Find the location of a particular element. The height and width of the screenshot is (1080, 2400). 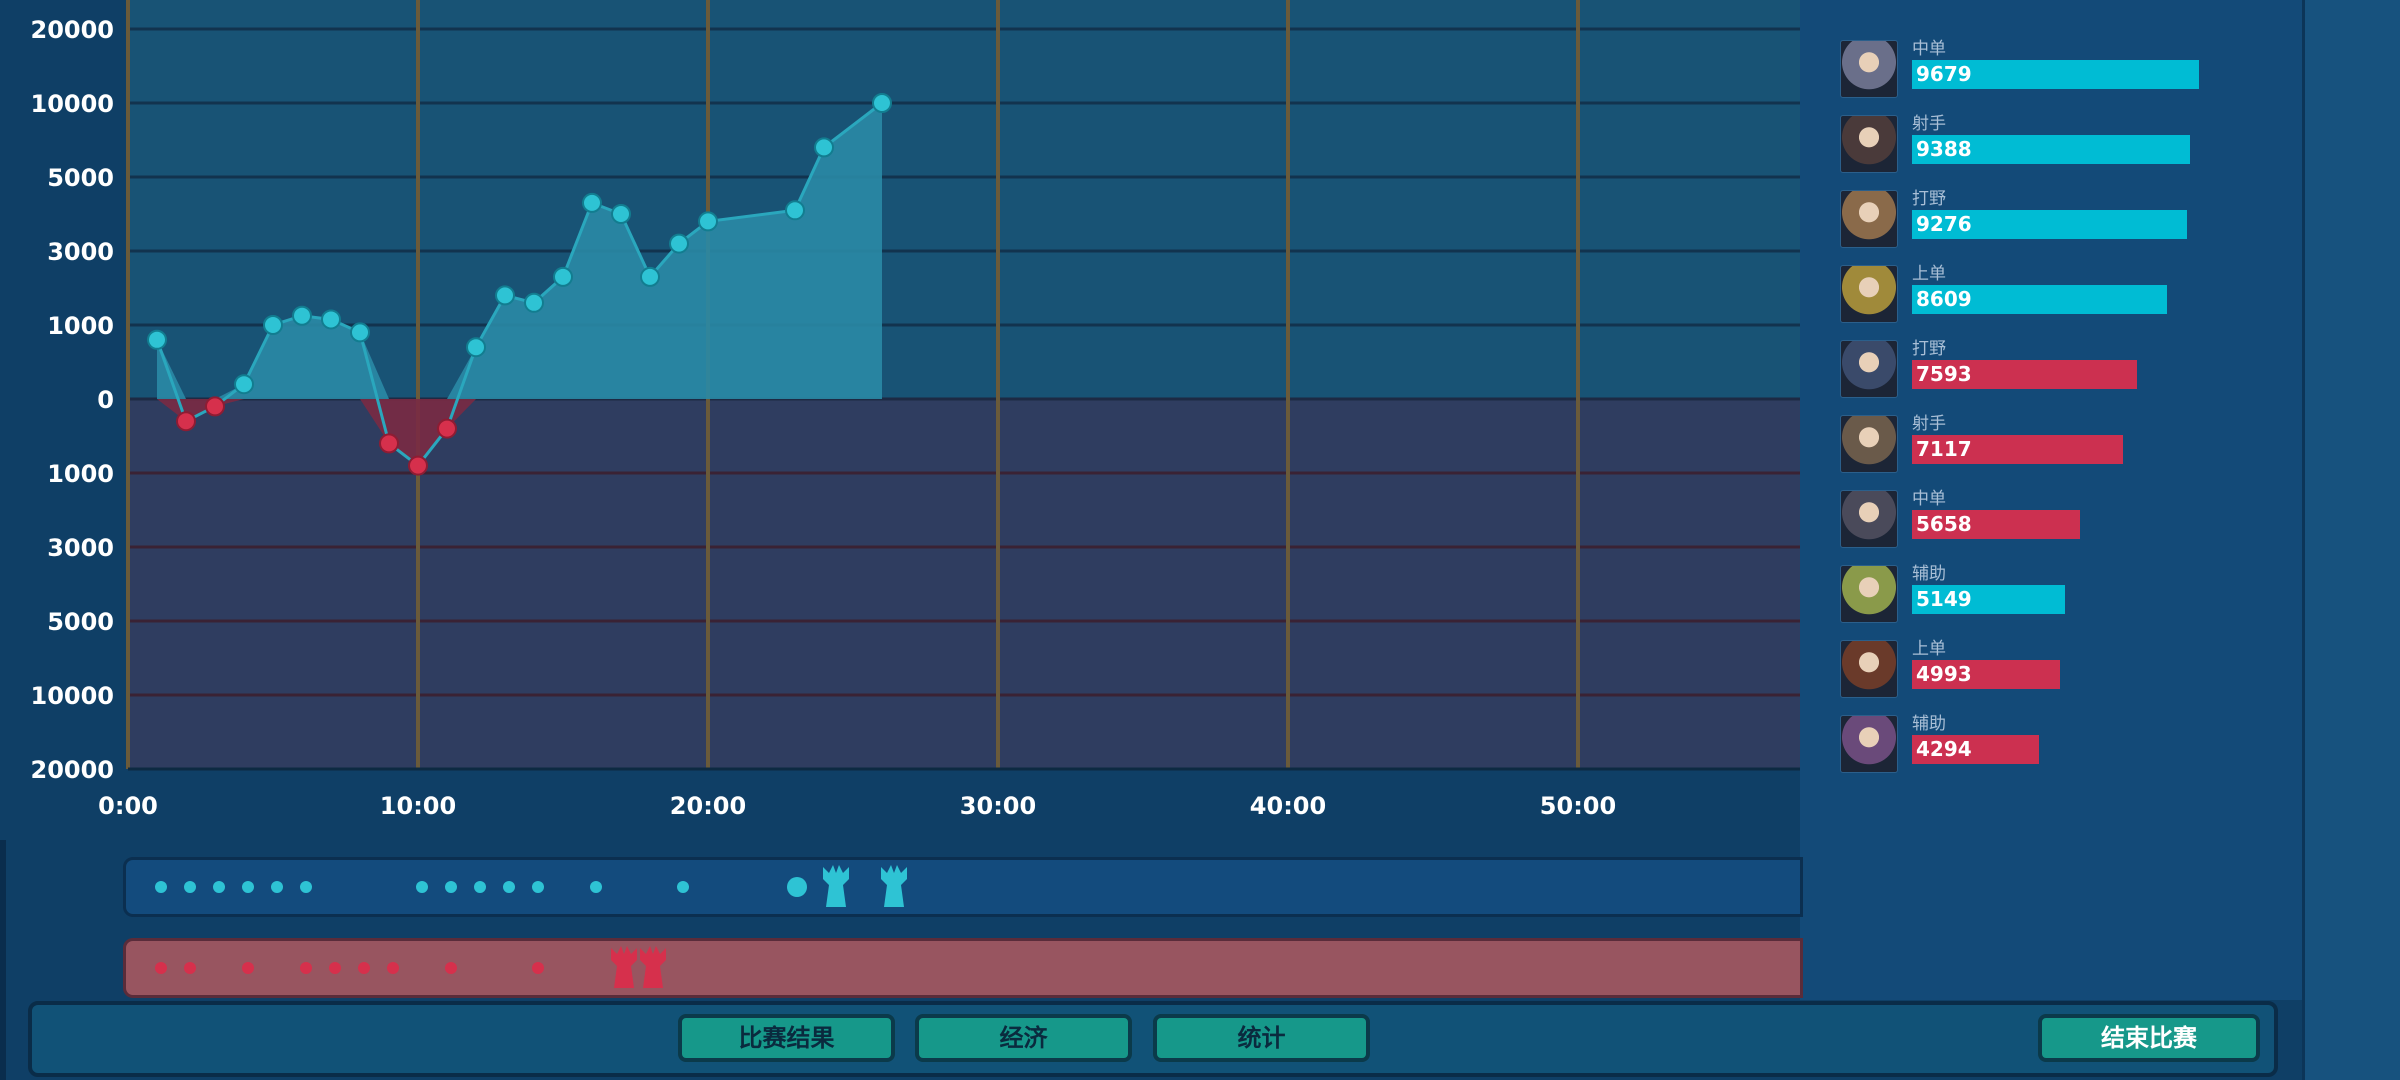

economy-value: 7117 is located at coordinates (1944, 449).